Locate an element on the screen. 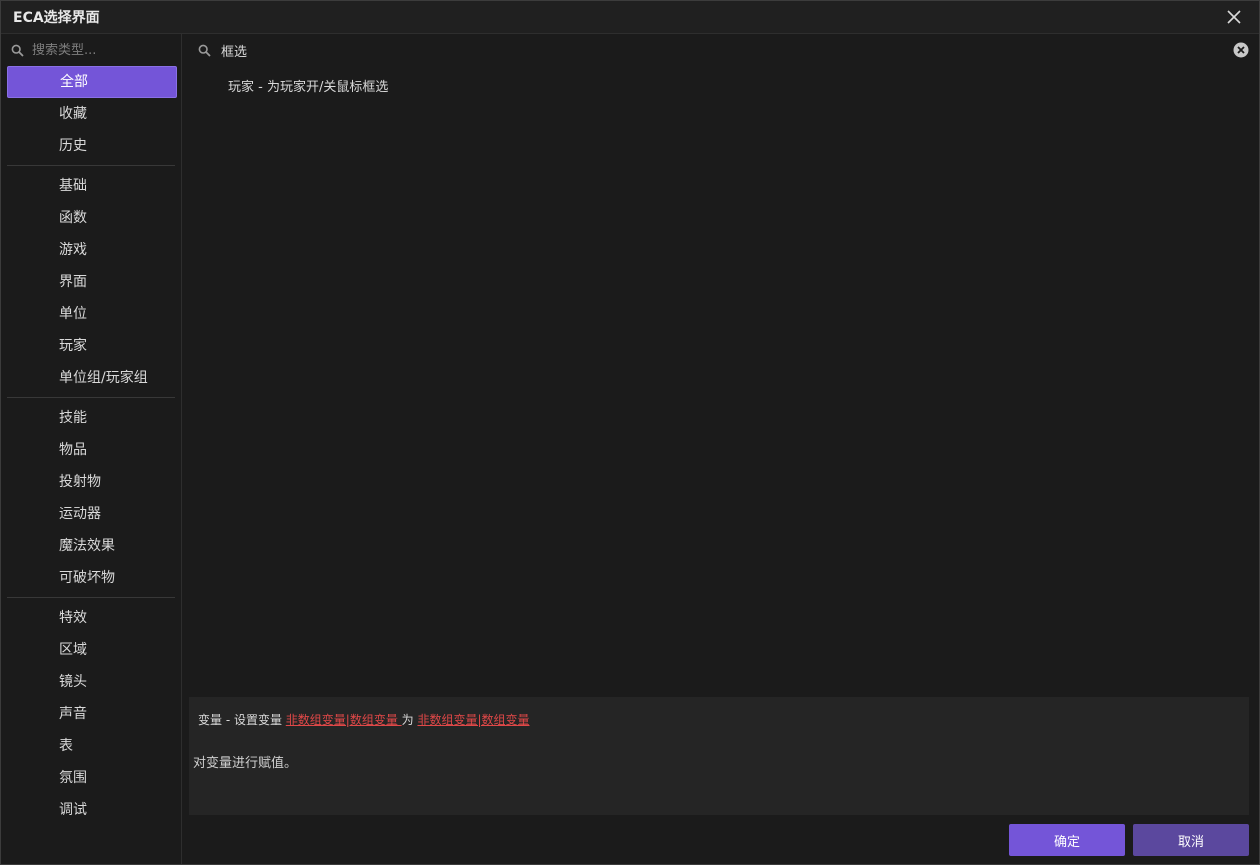 The image size is (1260, 865). function-search-input is located at coordinates (671, 50).